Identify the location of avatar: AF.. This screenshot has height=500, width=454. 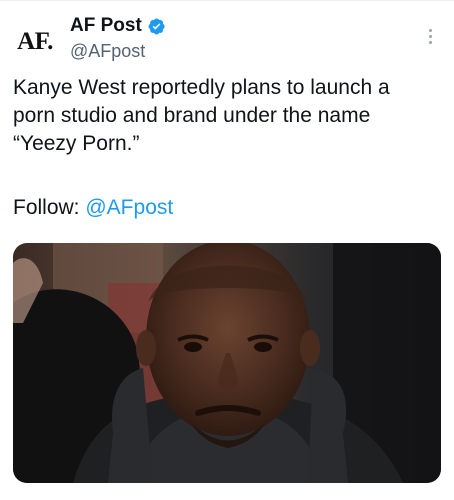
(35, 42).